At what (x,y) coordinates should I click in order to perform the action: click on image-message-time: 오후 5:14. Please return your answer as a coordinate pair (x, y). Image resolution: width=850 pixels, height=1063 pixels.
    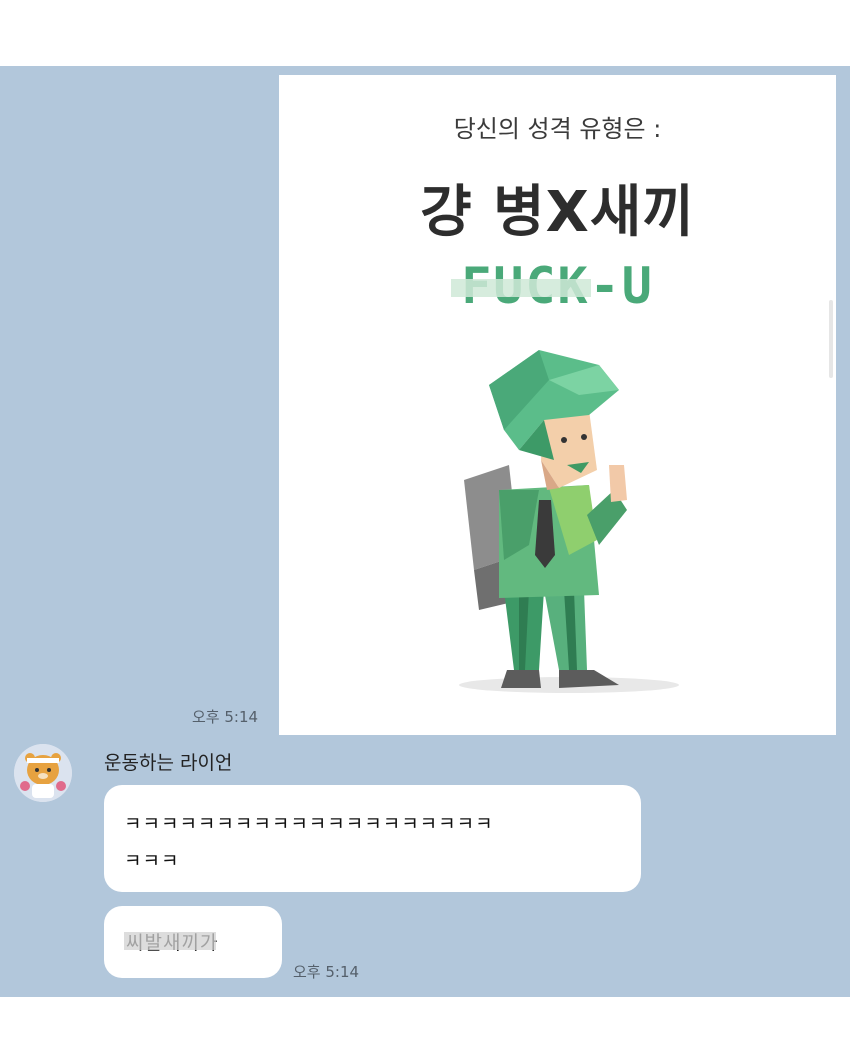
    Looking at the image, I should click on (225, 717).